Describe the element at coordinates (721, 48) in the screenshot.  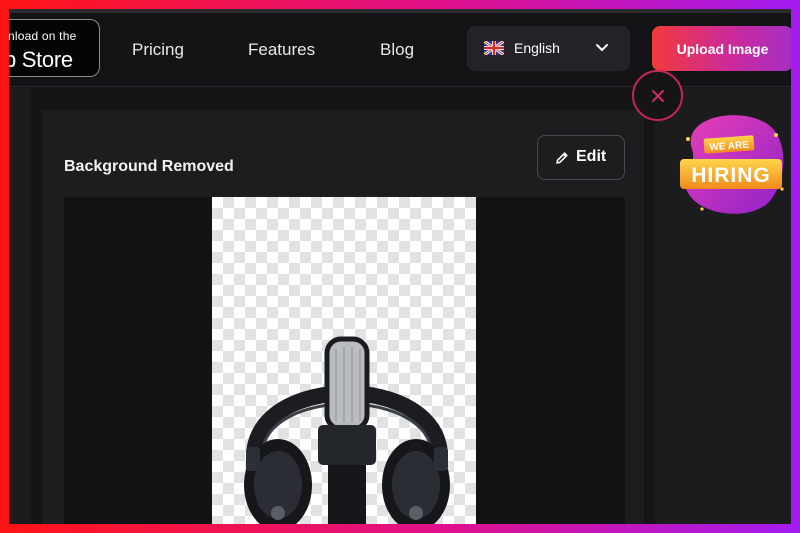
I see `upload-image-button: Upload Image` at that location.